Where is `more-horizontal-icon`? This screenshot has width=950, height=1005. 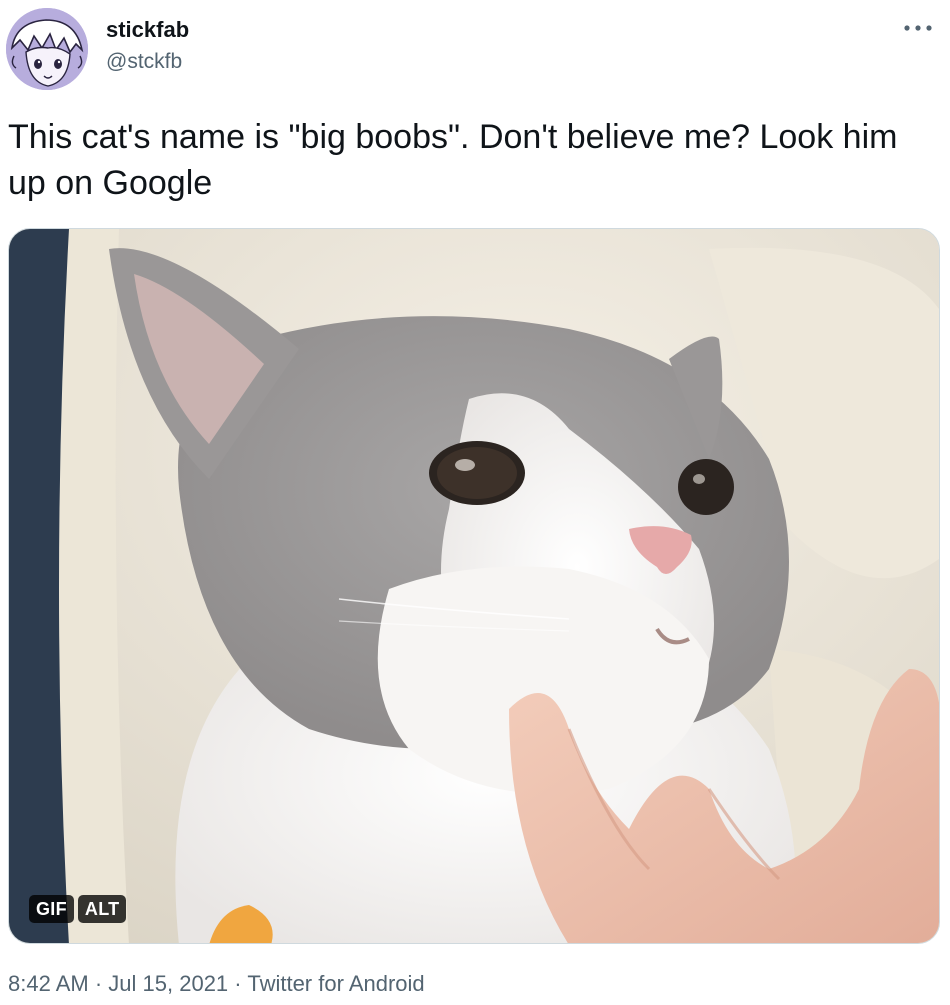
more-horizontal-icon is located at coordinates (918, 28).